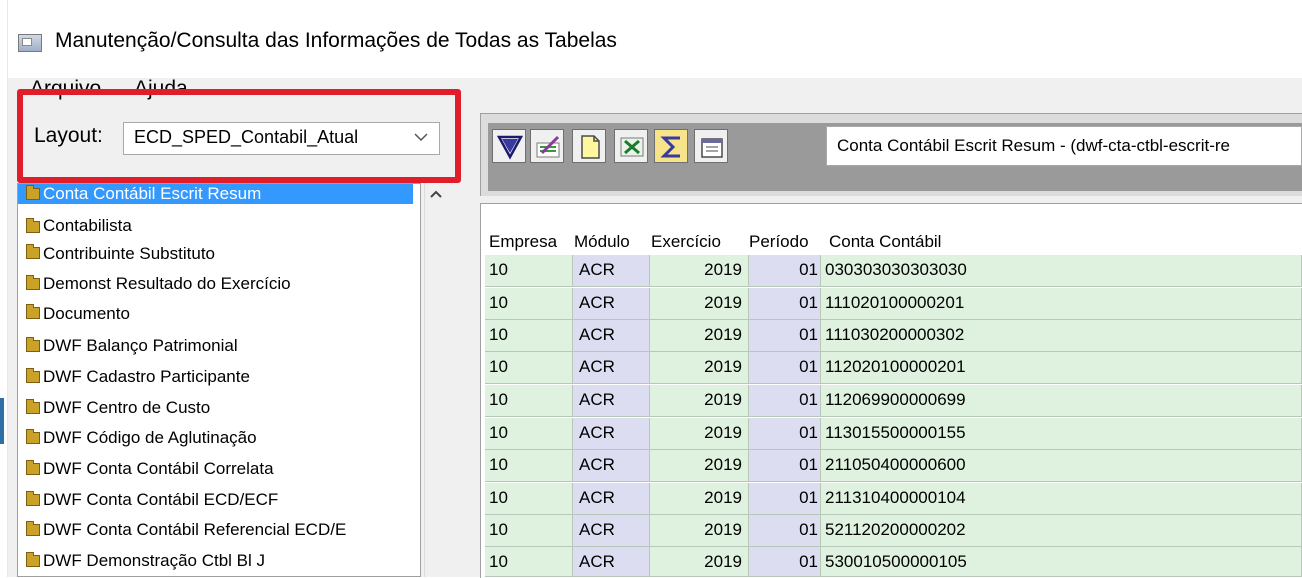 This screenshot has height=578, width=1302. What do you see at coordinates (436, 194) in the screenshot?
I see `scroll-up-arrow-icon` at bounding box center [436, 194].